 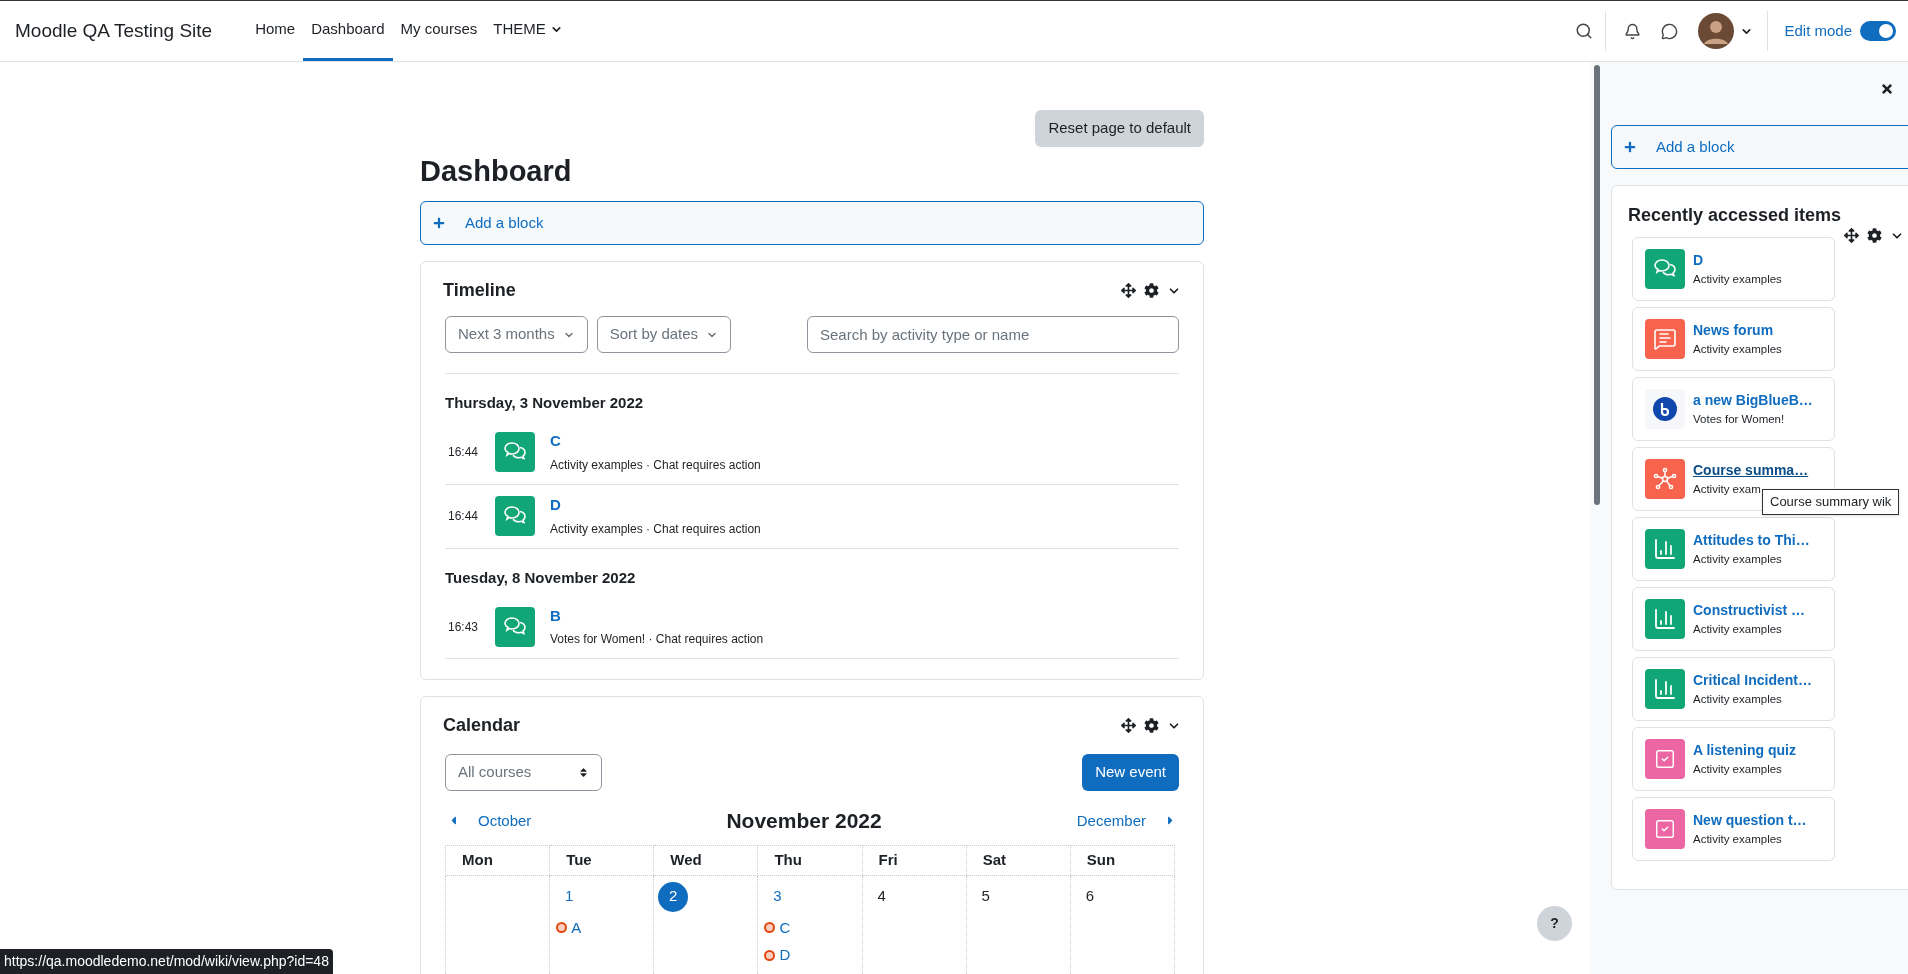 I want to click on status-url: https://qa.moodledemo.net/mod/wiki/view.php?id=48, so click(x=166, y=961).